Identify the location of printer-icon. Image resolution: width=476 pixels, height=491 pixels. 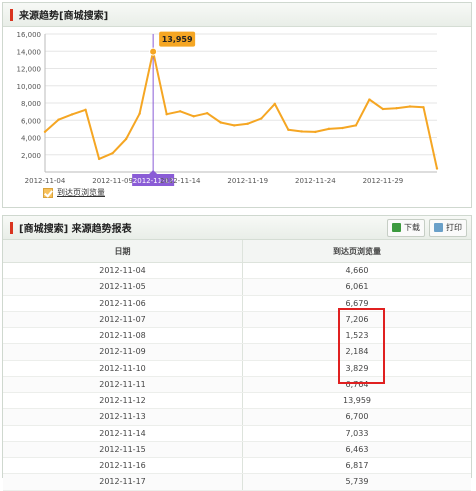
(438, 227).